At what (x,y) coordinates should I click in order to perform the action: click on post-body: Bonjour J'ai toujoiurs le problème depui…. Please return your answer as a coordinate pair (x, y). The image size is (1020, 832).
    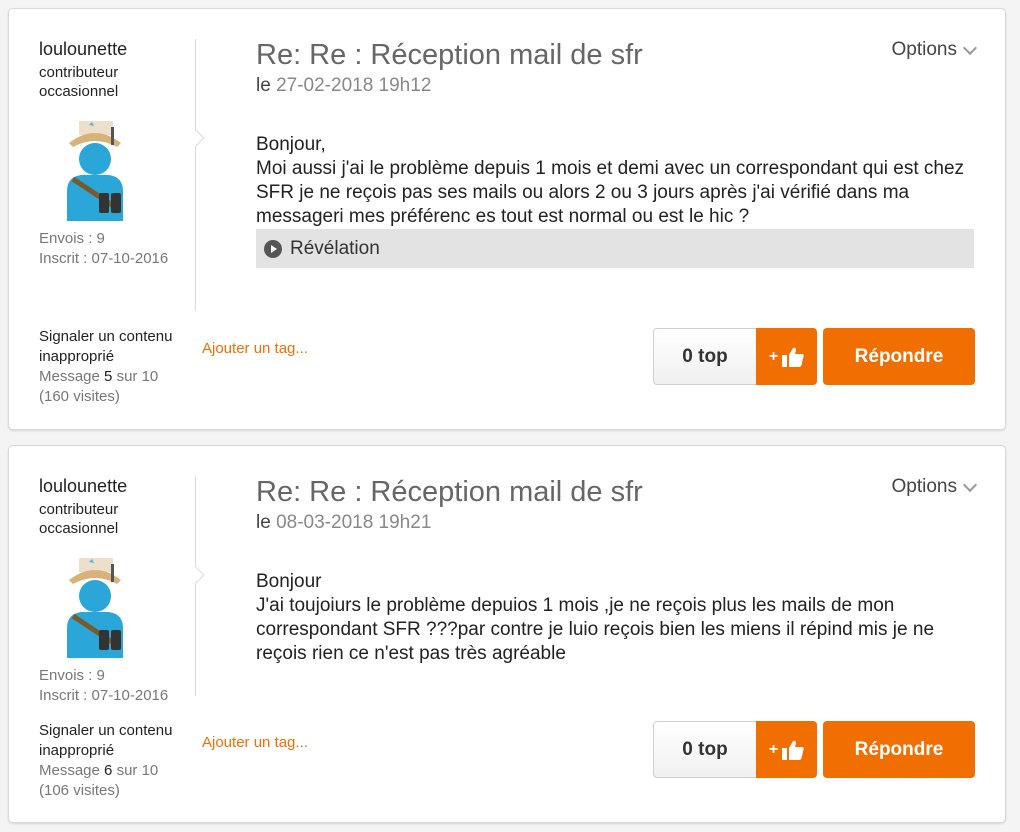
    Looking at the image, I should click on (616, 618).